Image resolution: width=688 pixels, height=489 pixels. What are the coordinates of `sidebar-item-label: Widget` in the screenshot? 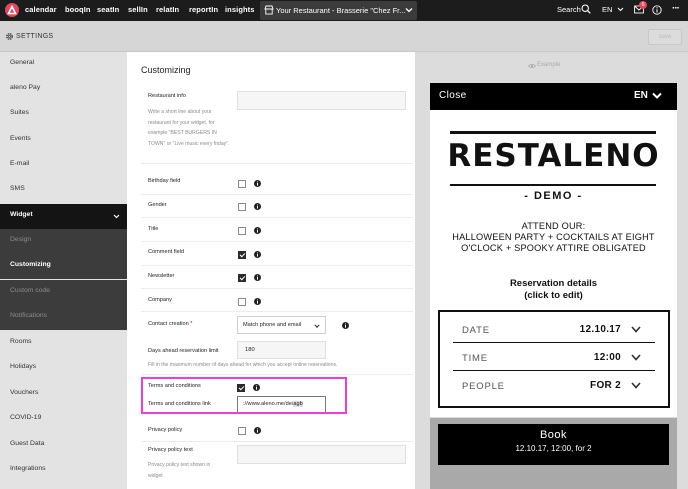 It's located at (21, 214).